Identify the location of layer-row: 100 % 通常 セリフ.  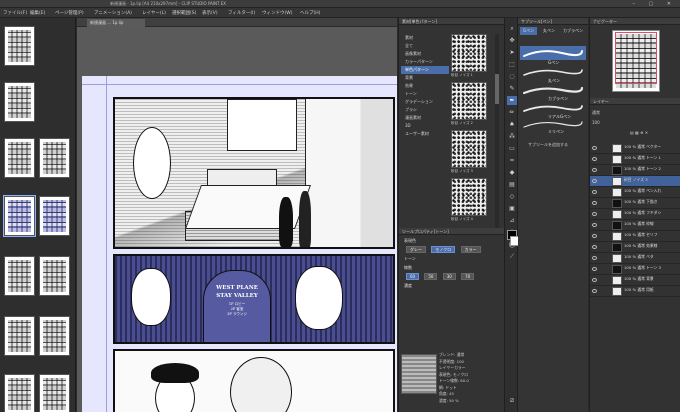
(635, 236).